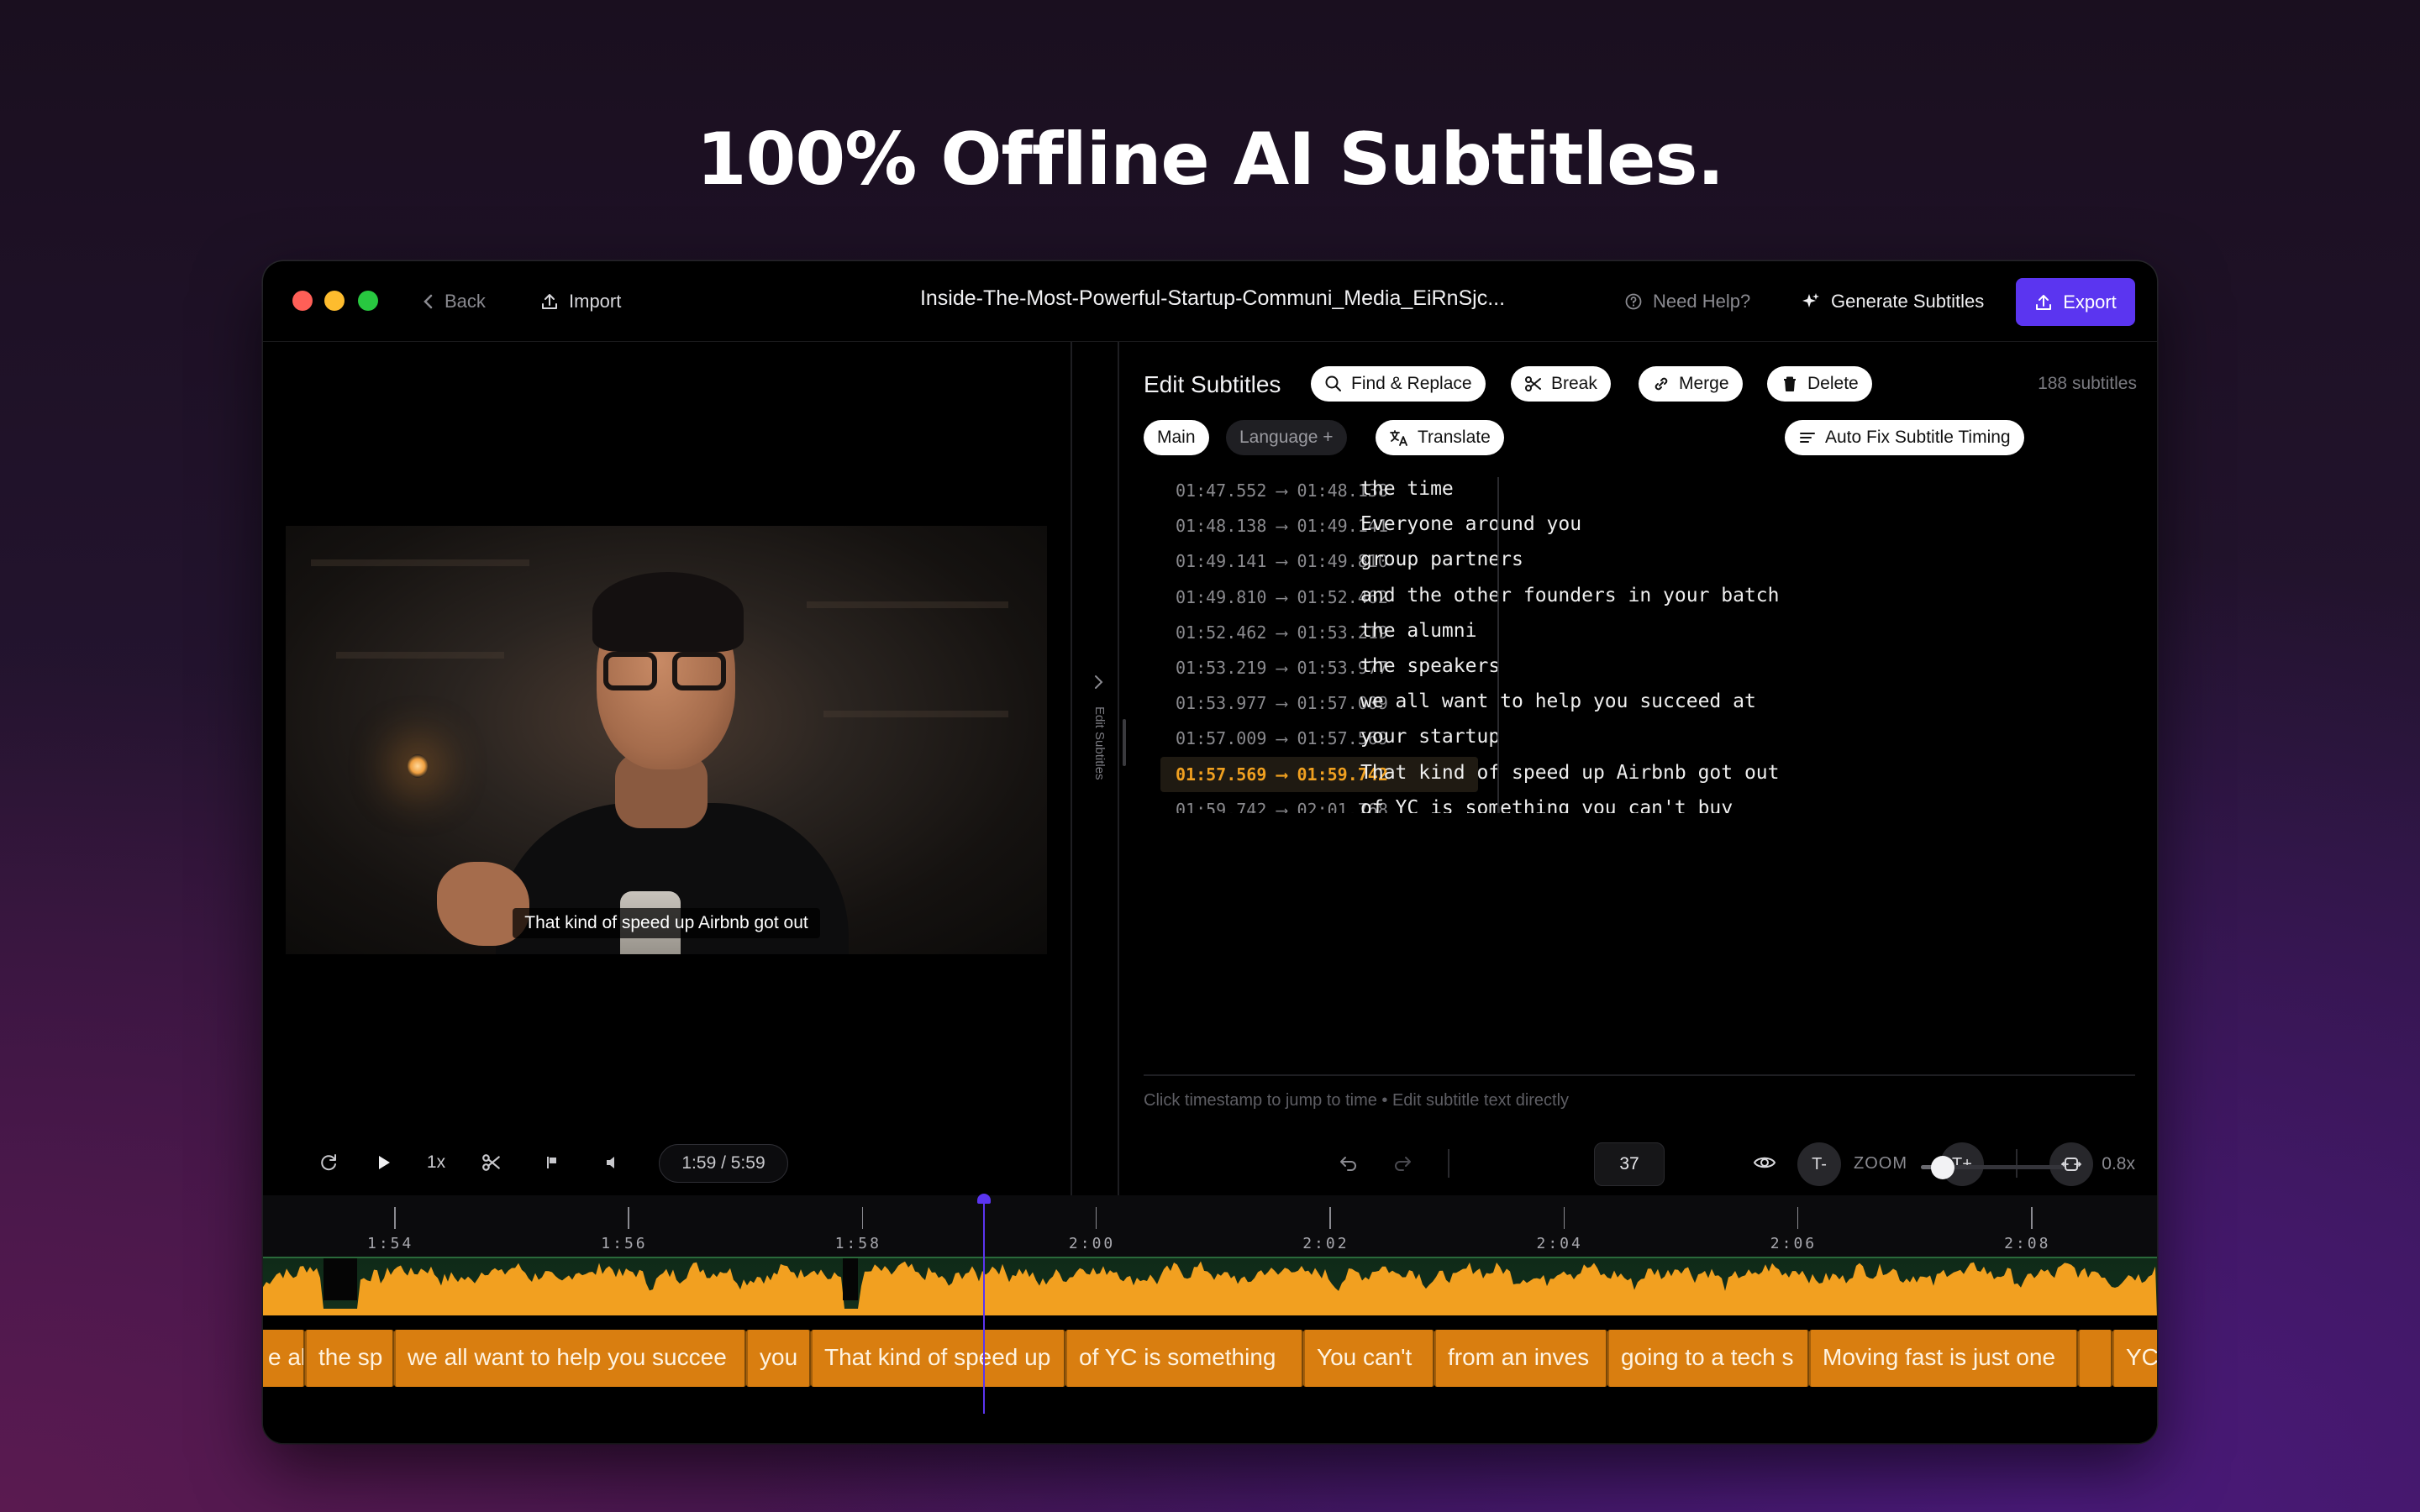 This screenshot has width=2420, height=1512. I want to click on caption-block: e all, so click(284, 1358).